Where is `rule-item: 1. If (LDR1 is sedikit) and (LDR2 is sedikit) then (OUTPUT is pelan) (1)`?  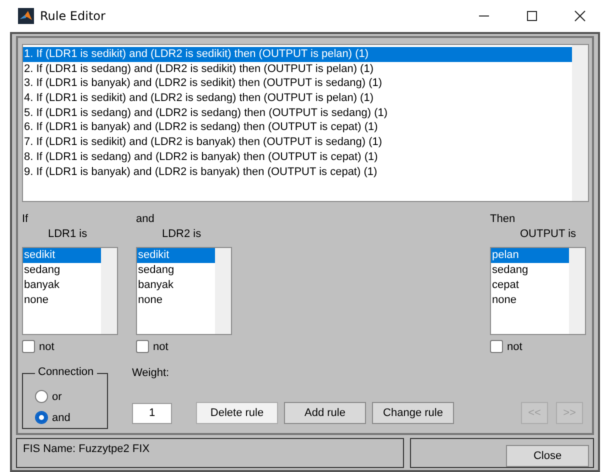 rule-item: 1. If (LDR1 is sedikit) and (LDR2 is sedikit) then (OUTPUT is pelan) (1) is located at coordinates (297, 54).